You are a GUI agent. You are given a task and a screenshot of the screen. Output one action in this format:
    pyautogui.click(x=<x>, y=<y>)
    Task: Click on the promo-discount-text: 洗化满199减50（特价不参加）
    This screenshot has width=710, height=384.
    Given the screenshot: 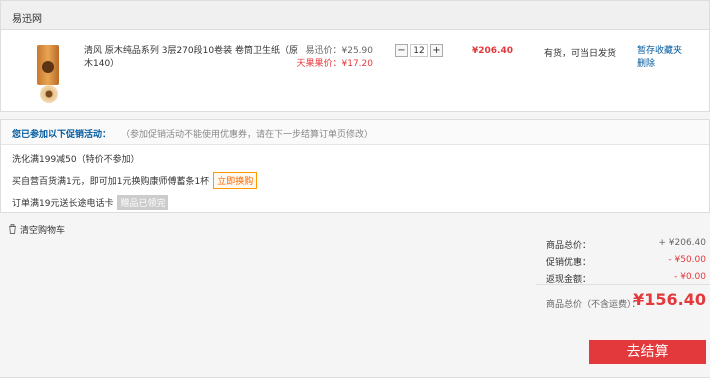 What is the action you would take?
    pyautogui.click(x=76, y=160)
    